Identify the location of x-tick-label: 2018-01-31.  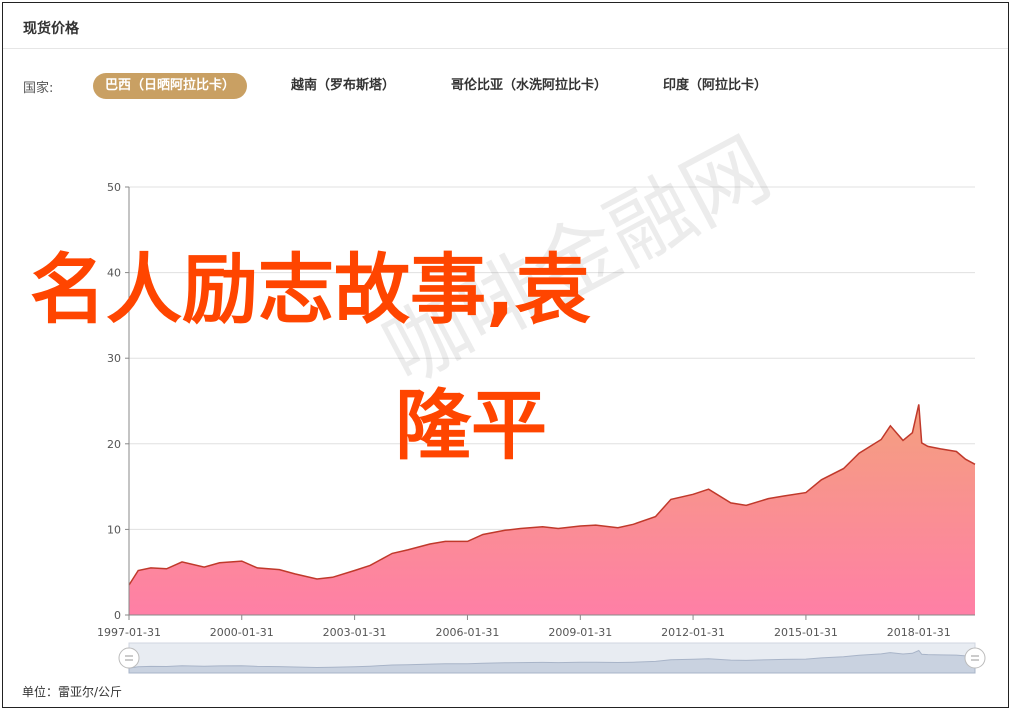
(919, 632).